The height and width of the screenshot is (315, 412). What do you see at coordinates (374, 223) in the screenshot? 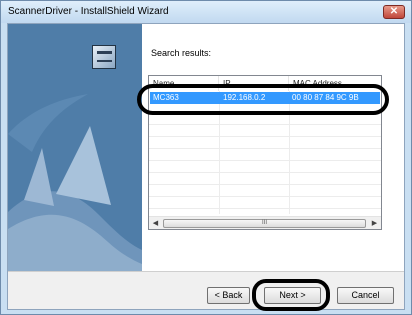
I see `scroll-right-icon: ▶` at bounding box center [374, 223].